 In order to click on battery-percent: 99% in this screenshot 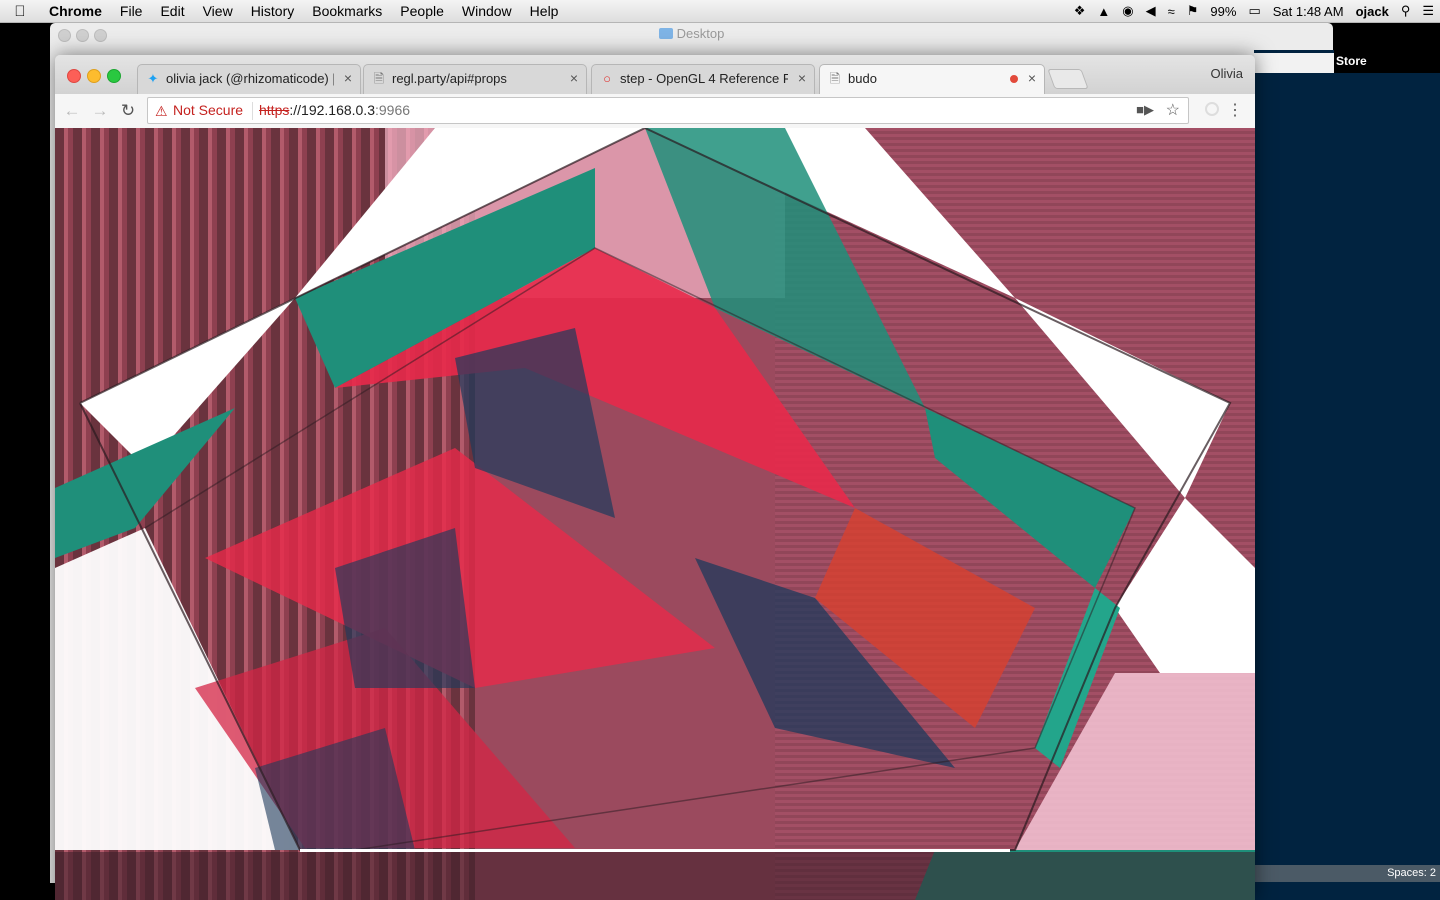, I will do `click(1223, 11)`.